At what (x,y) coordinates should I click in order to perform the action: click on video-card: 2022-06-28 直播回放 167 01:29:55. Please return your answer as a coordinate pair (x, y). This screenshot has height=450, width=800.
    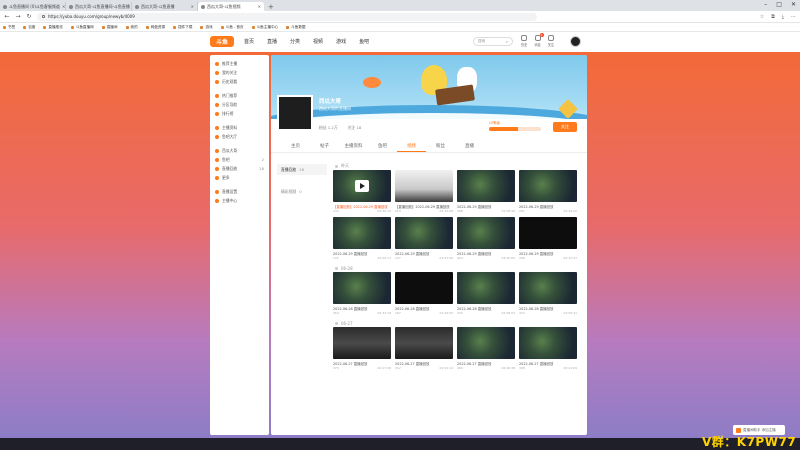
    Looking at the image, I should click on (424, 293).